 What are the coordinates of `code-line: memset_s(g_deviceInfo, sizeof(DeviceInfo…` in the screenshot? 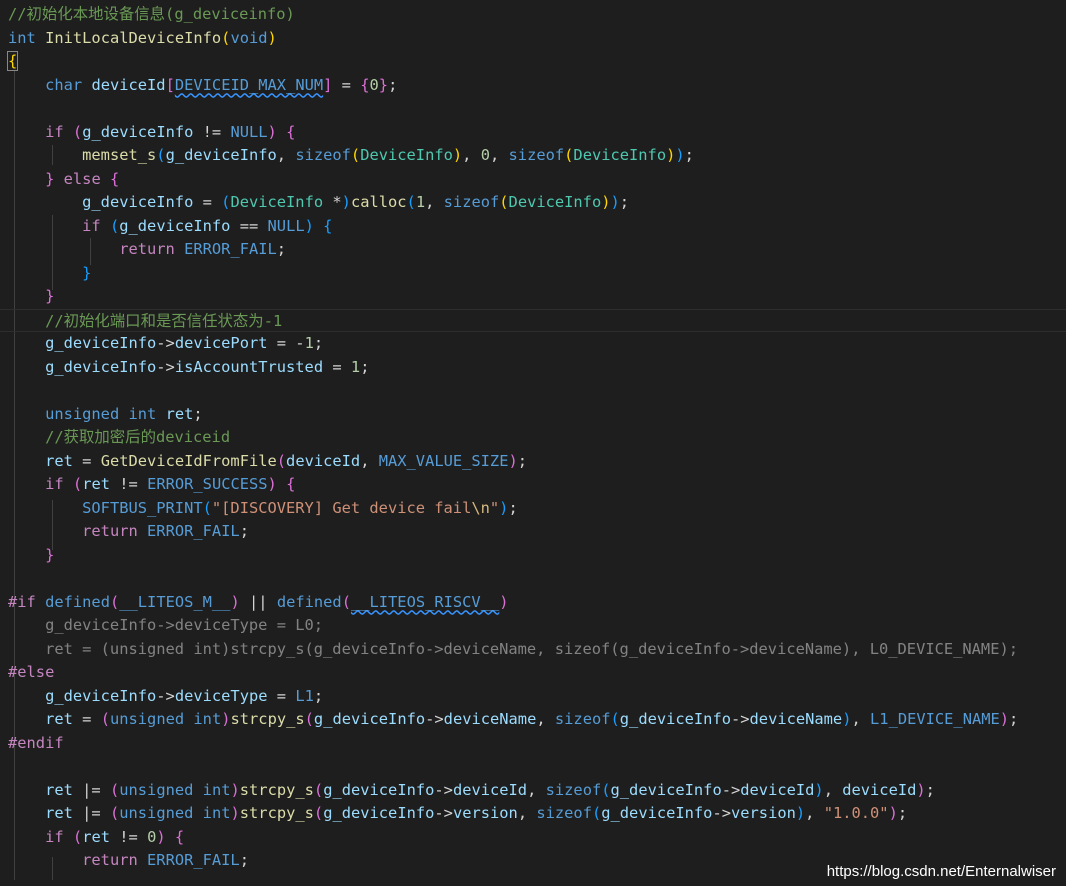 It's located at (351, 155).